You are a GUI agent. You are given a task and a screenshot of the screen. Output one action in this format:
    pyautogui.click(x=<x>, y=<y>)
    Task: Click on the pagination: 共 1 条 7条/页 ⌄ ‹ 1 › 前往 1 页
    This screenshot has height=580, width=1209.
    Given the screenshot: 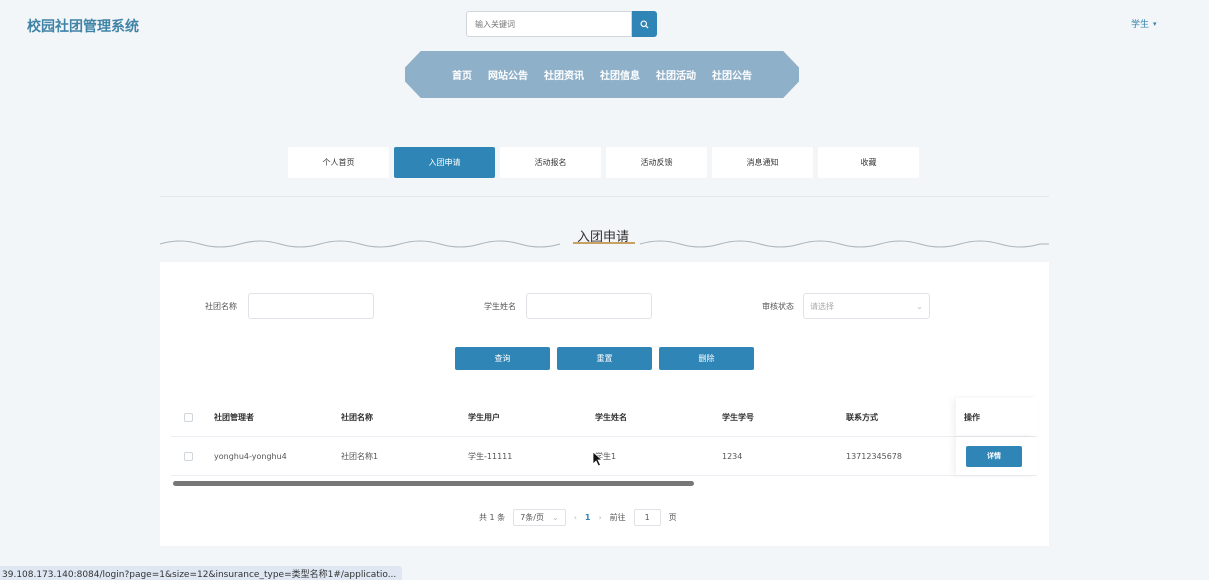 What is the action you would take?
    pyautogui.click(x=578, y=517)
    